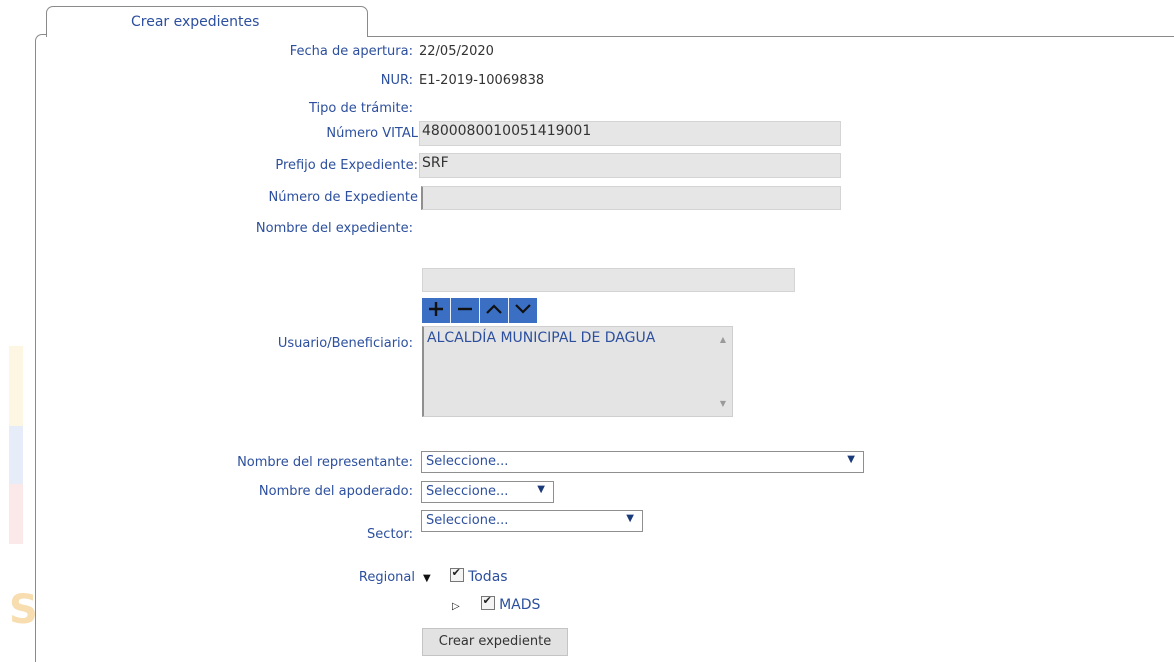 This screenshot has width=1174, height=662. I want to click on regional-label: Regional, so click(386, 577).